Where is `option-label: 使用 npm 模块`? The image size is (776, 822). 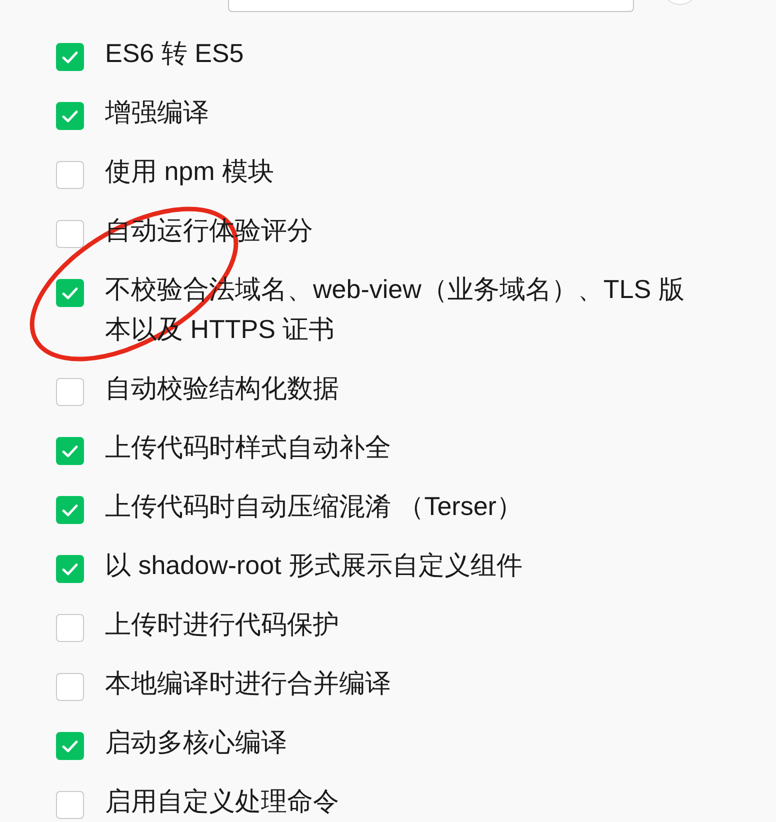 option-label: 使用 npm 模块 is located at coordinates (190, 171).